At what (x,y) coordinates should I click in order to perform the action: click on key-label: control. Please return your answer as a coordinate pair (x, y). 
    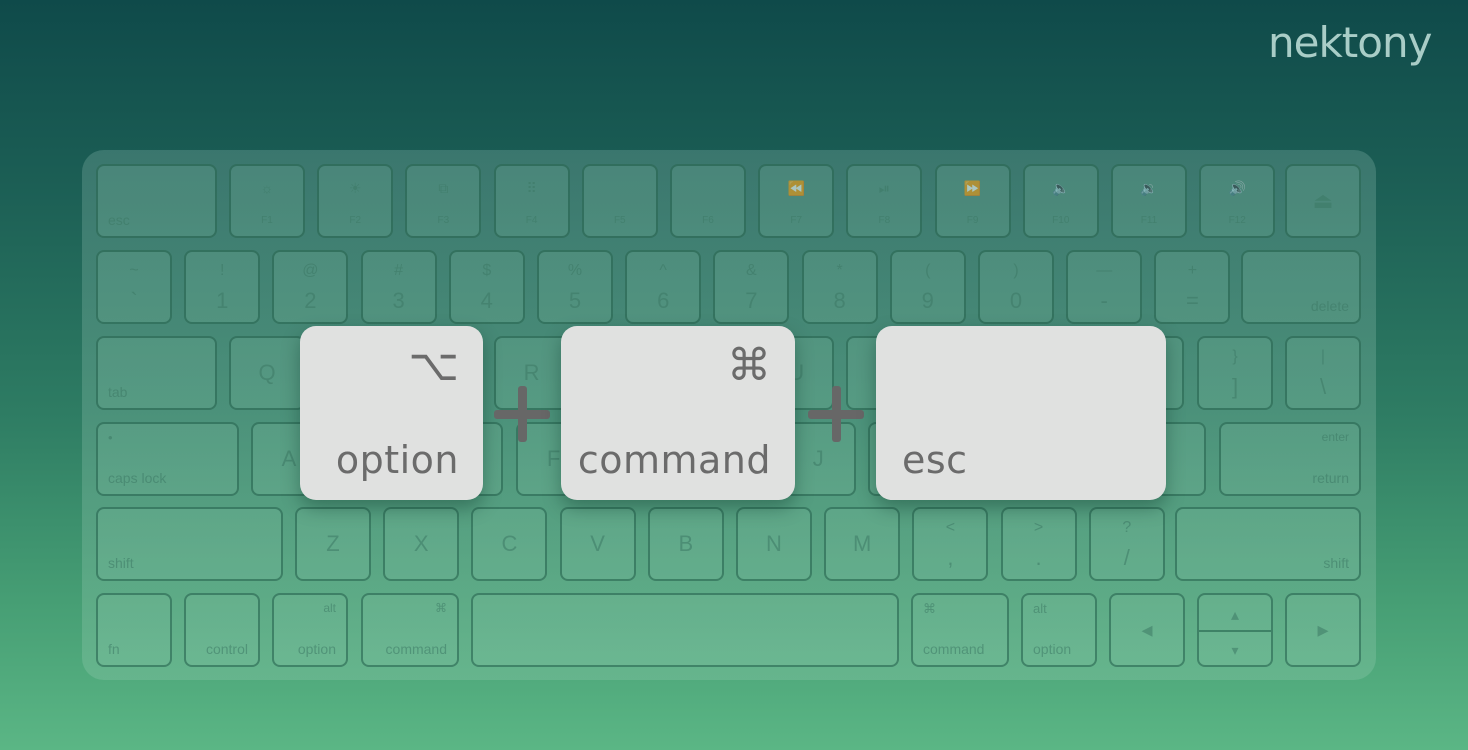
    Looking at the image, I should click on (226, 649).